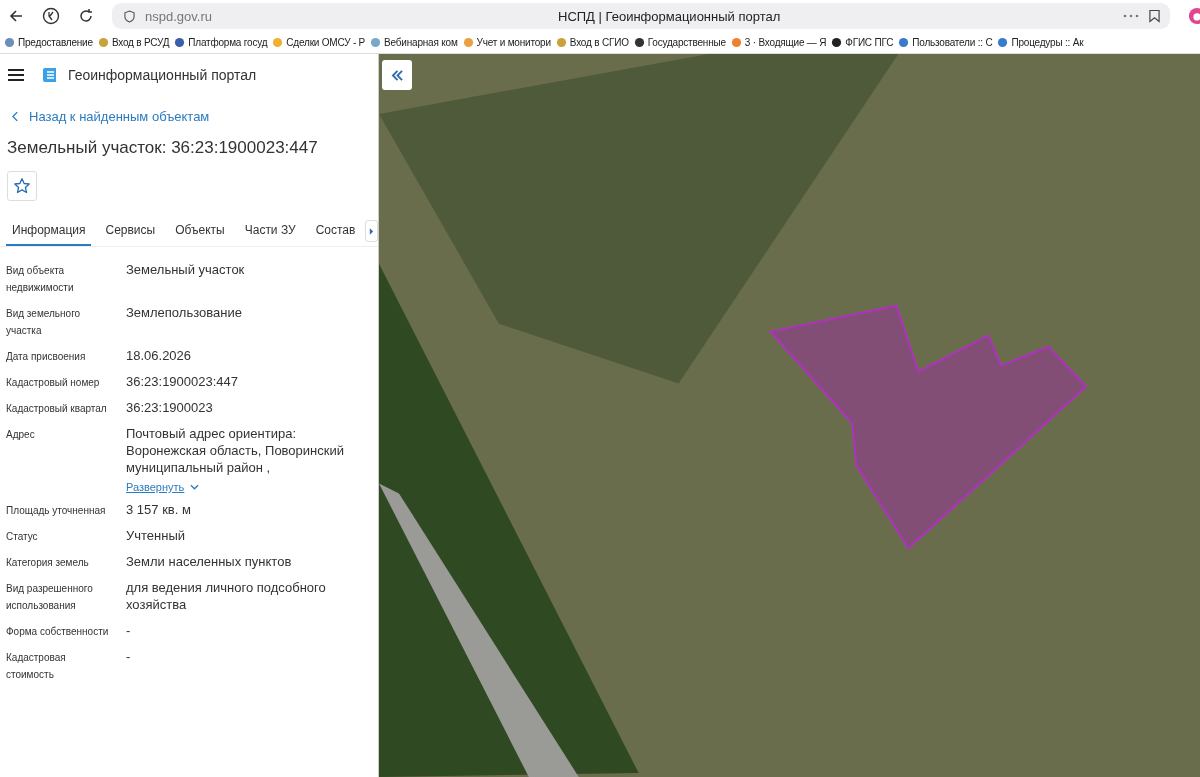 The height and width of the screenshot is (777, 1200). I want to click on page-title: НСПД | Геоинформационный портал, so click(669, 16).